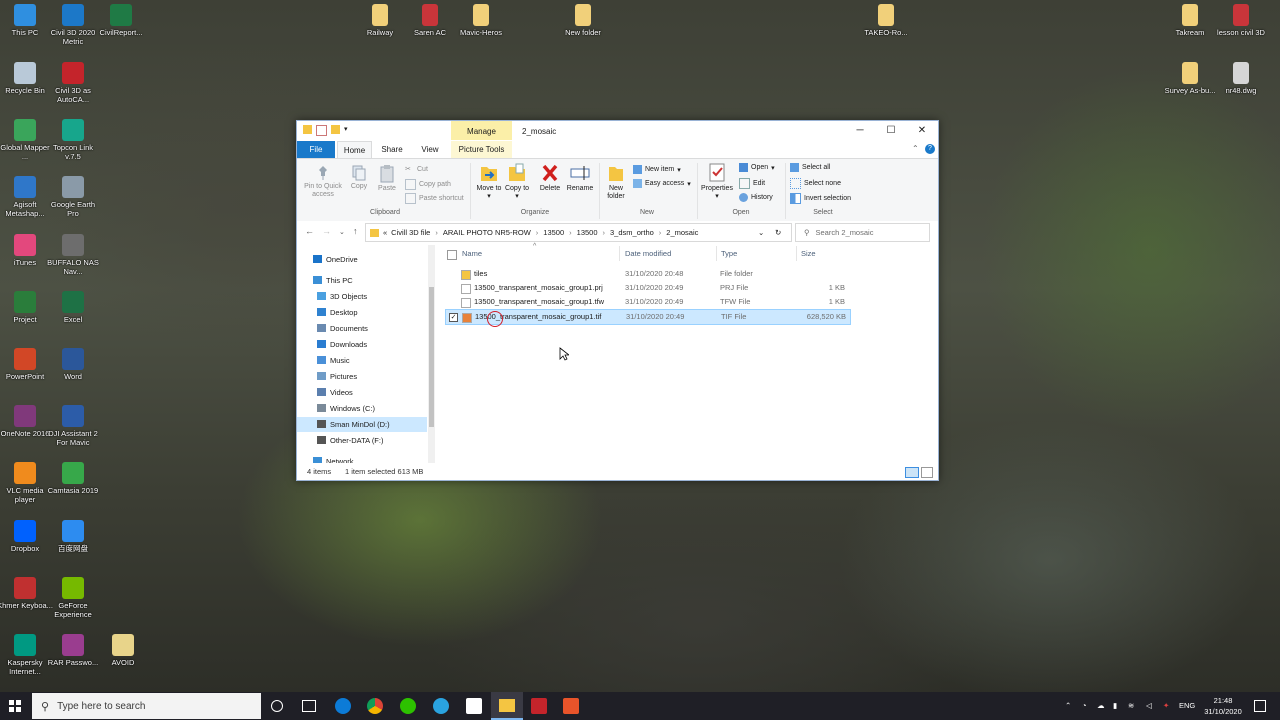 This screenshot has width=1280, height=720. Describe the element at coordinates (359, 178) in the screenshot. I see `copy-button: Copy` at that location.